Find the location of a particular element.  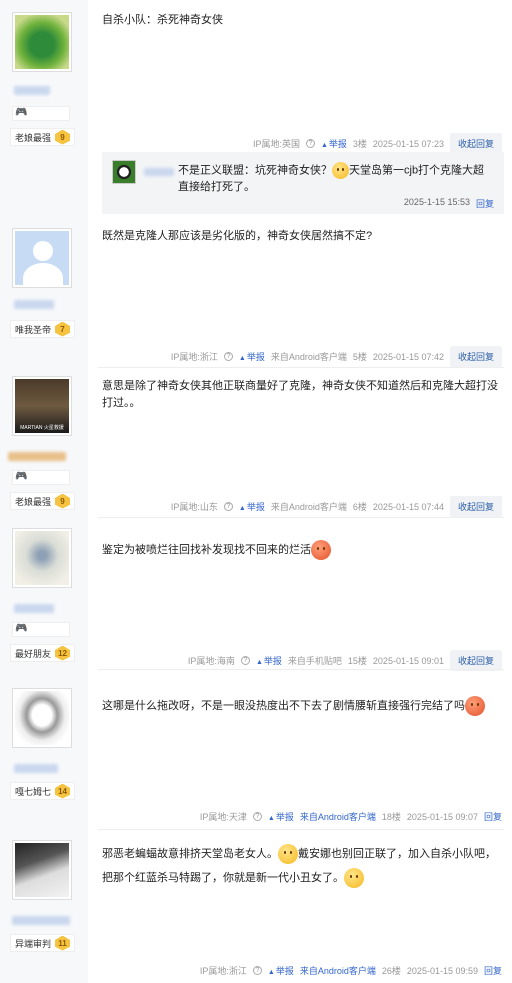

user-sidebar: 异端审判 11 is located at coordinates (44, 906).